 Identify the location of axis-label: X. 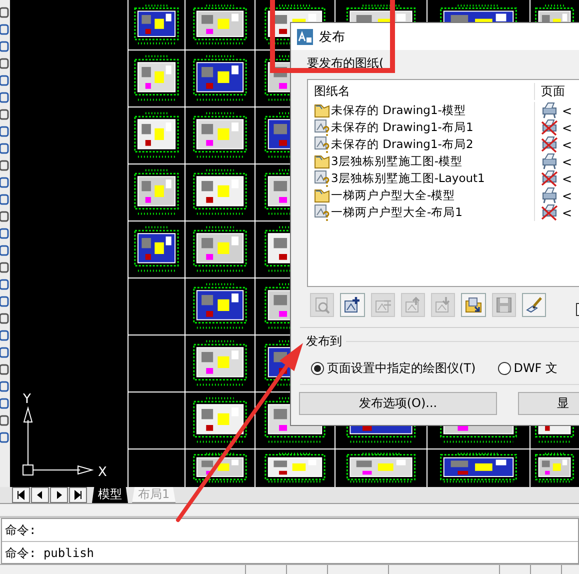
(102, 472).